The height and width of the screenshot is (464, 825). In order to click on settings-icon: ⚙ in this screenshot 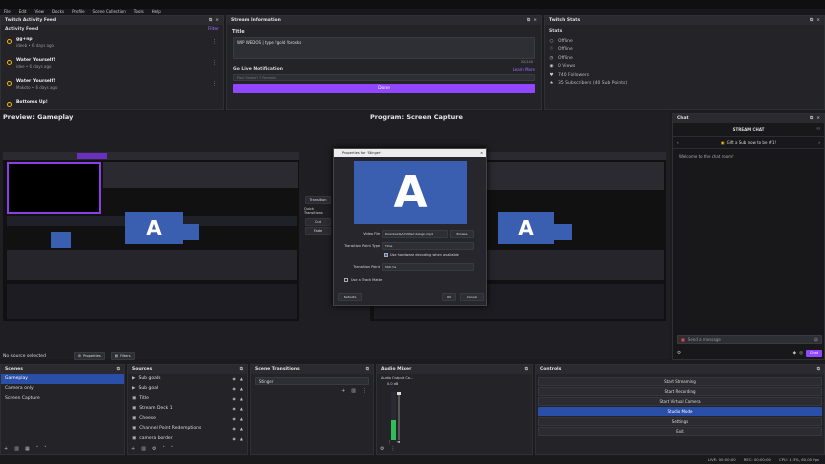, I will do `click(679, 353)`.